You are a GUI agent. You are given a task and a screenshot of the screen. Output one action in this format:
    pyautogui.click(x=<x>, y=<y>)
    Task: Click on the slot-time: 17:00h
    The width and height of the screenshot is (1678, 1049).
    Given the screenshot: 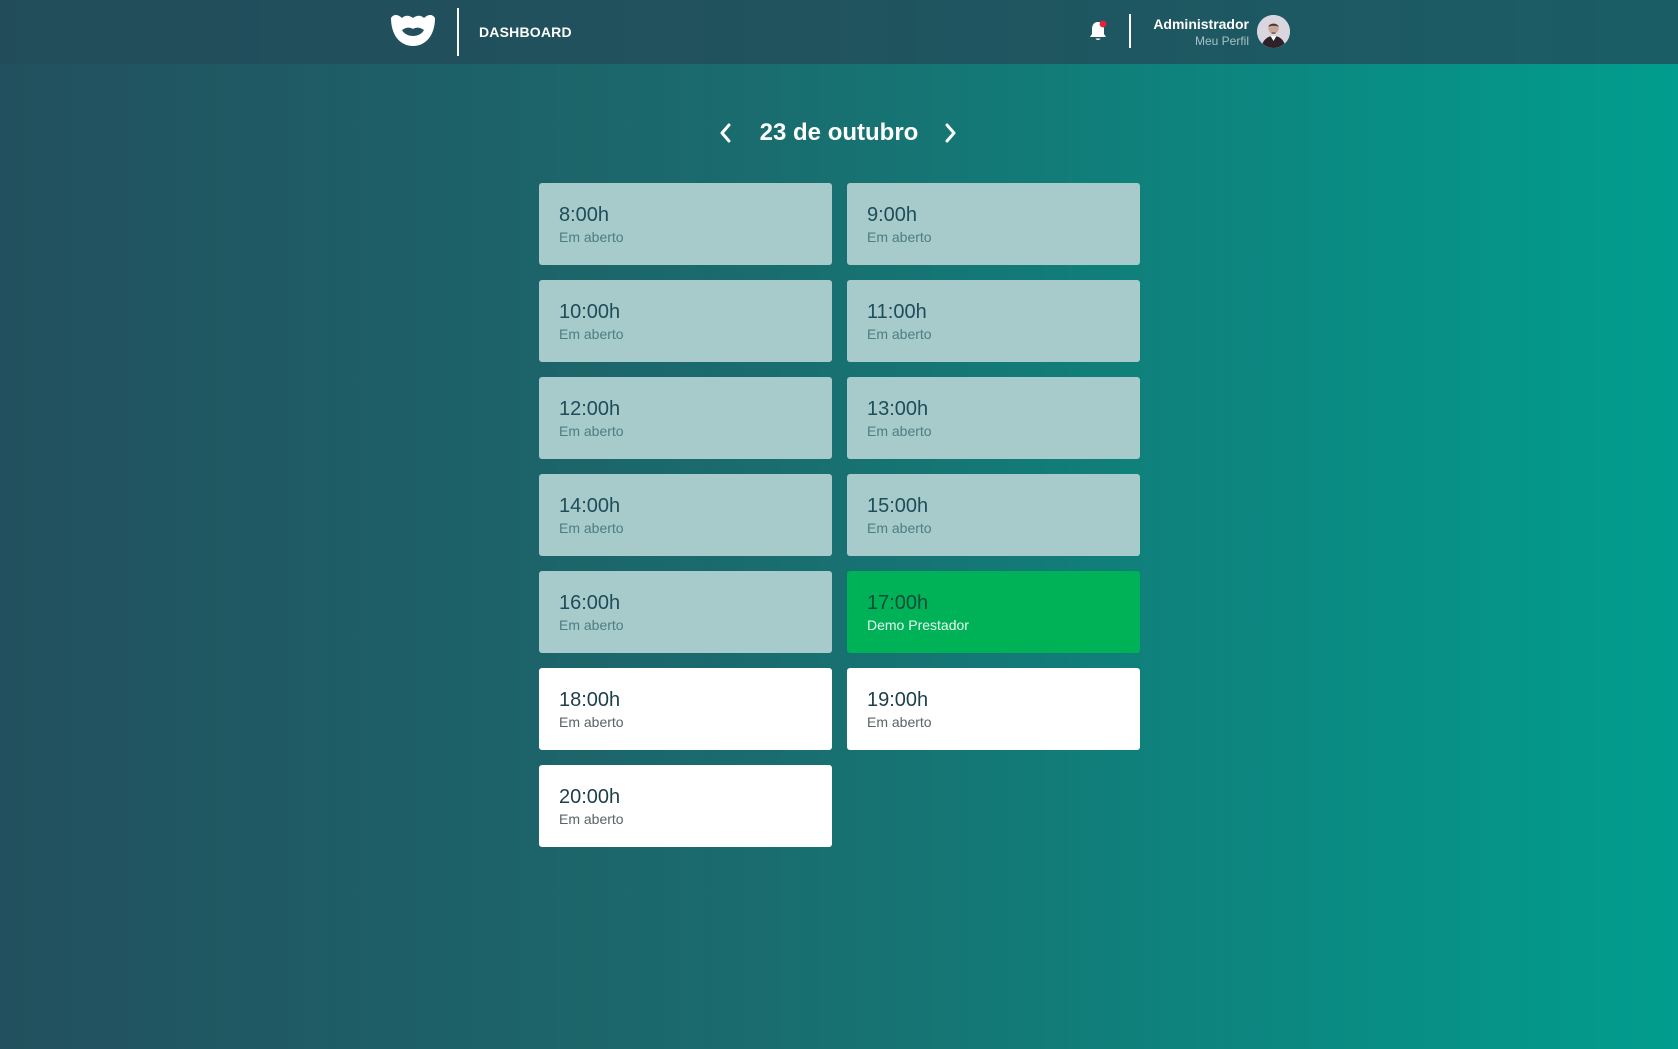 What is the action you would take?
    pyautogui.click(x=898, y=603)
    